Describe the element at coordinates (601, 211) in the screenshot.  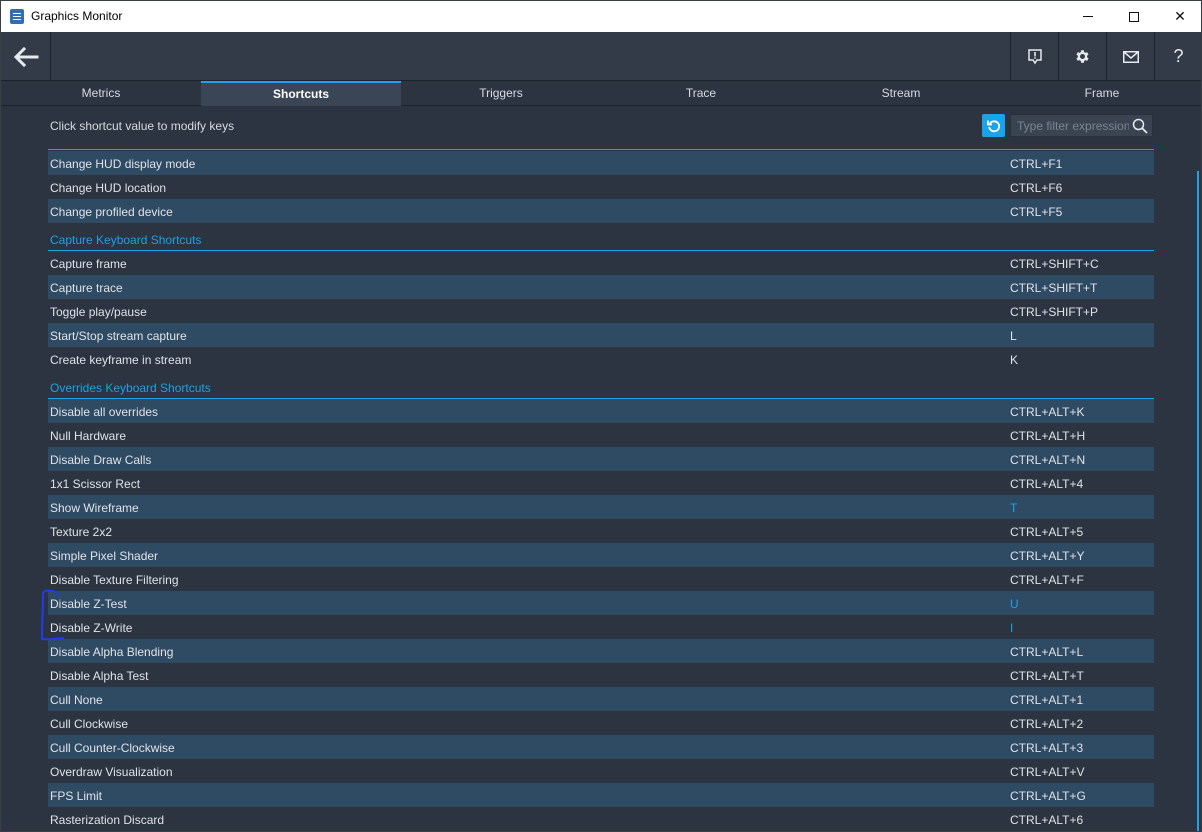
I see `shortcut-row: Change profiled device CTRL+F5` at that location.